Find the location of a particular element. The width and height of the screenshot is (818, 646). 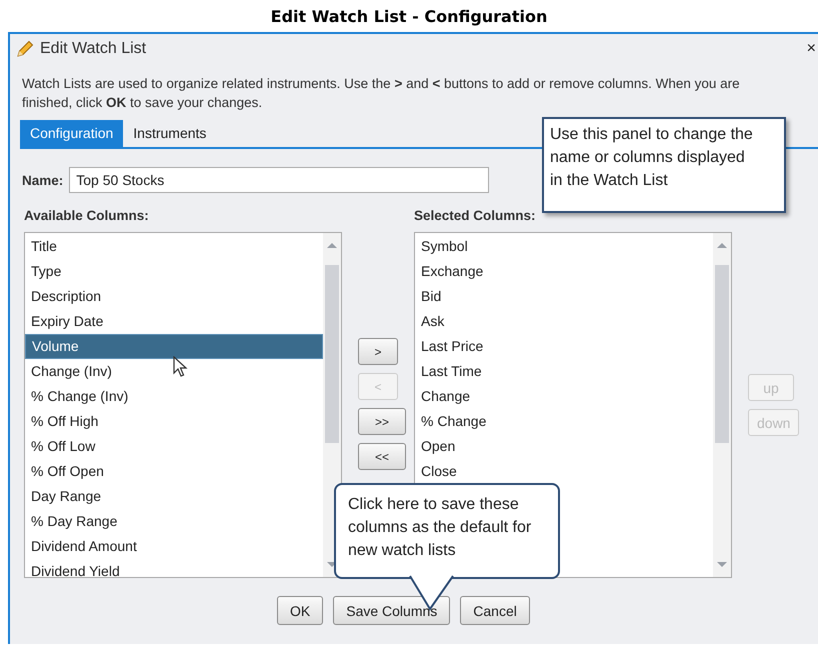

list-item: Volume is located at coordinates (174, 346).